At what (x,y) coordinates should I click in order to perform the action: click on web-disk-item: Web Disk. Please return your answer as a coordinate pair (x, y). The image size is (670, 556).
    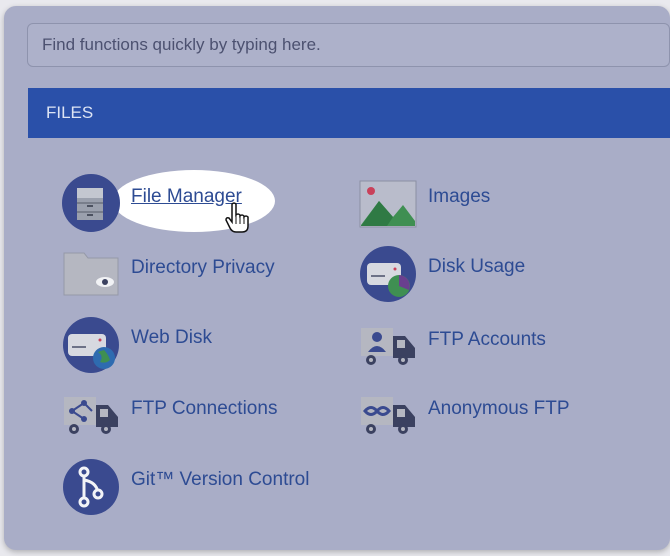
    Looking at the image, I should click on (187, 344).